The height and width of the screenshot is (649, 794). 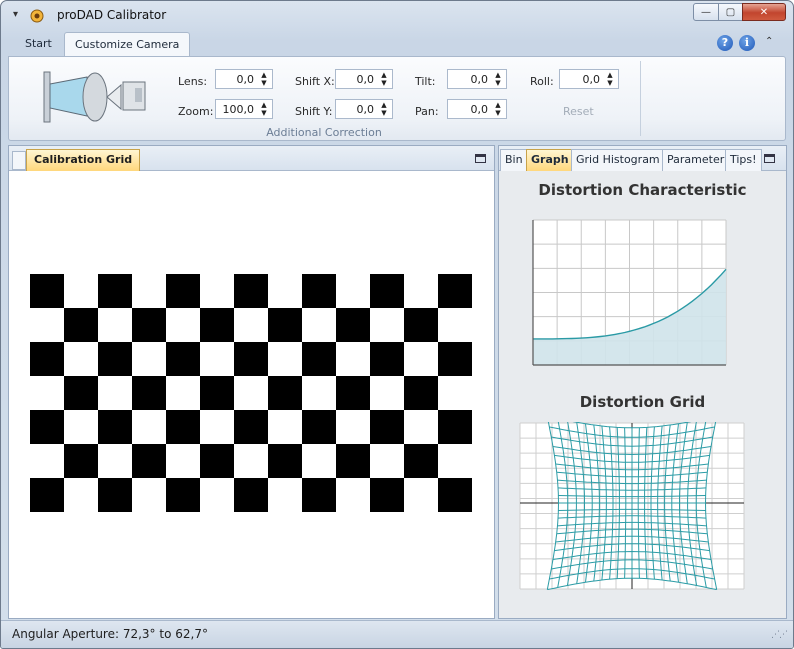 What do you see at coordinates (238, 109) in the screenshot?
I see `zoom-value: 100,0` at bounding box center [238, 109].